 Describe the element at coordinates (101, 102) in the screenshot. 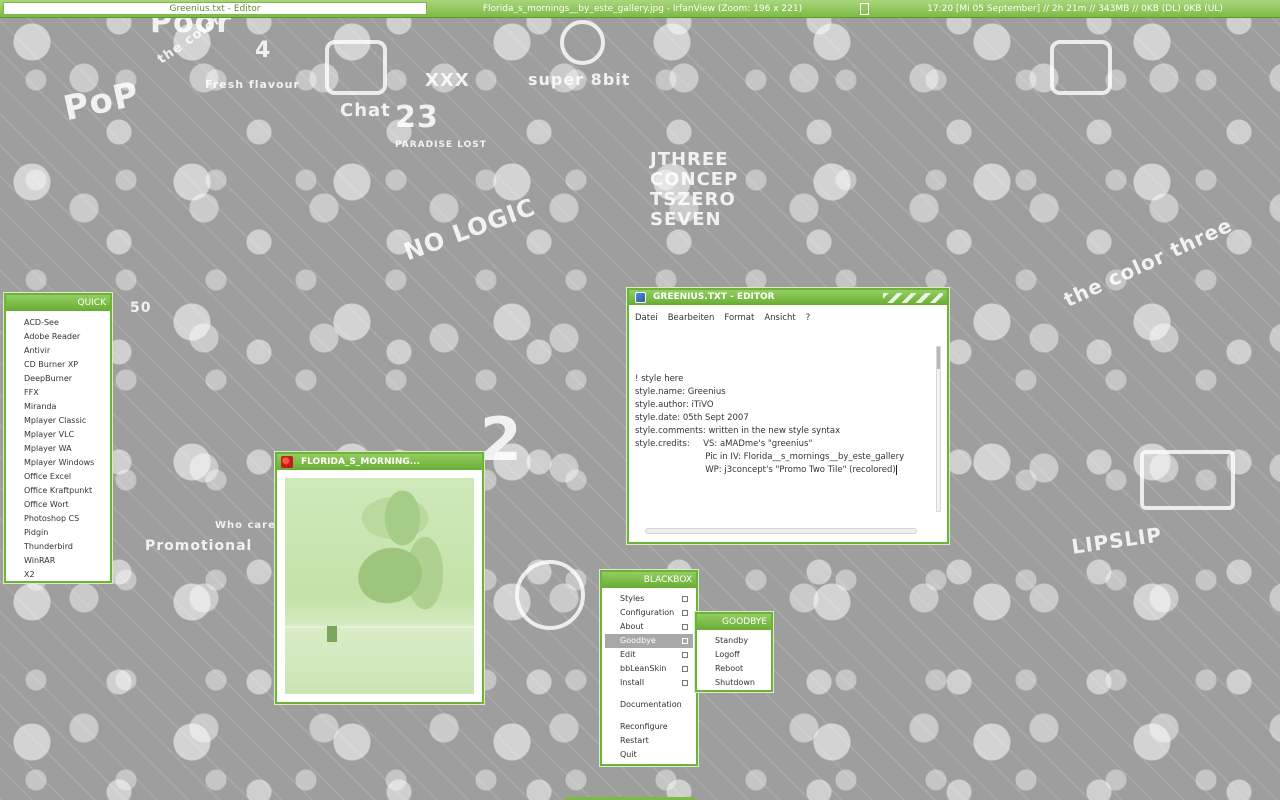

I see `wallpaper-text: PoP` at that location.